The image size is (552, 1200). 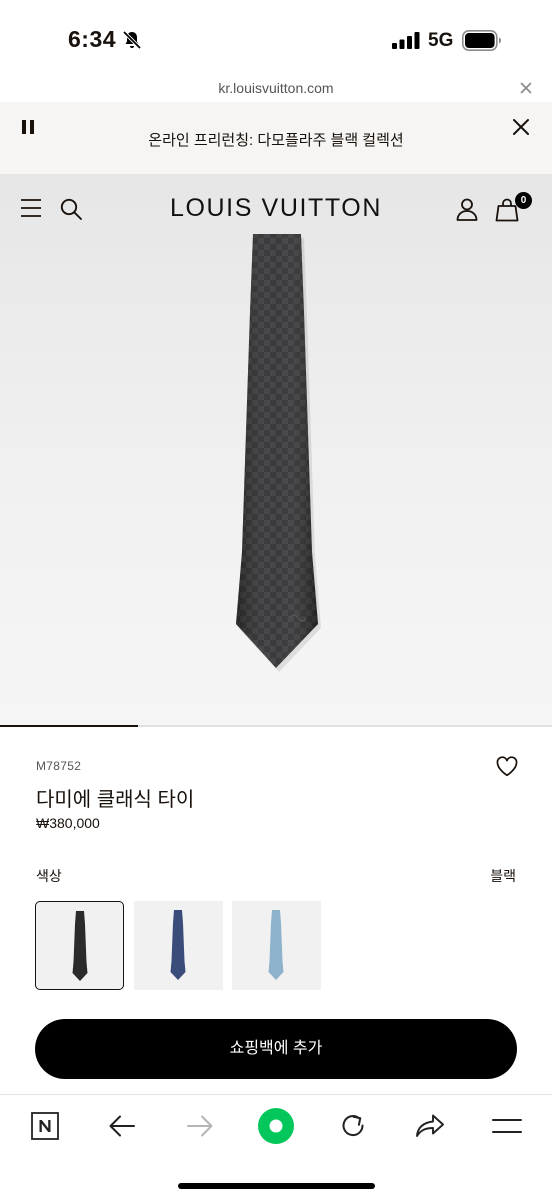 I want to click on back-arrow-icon, so click(x=122, y=1126).